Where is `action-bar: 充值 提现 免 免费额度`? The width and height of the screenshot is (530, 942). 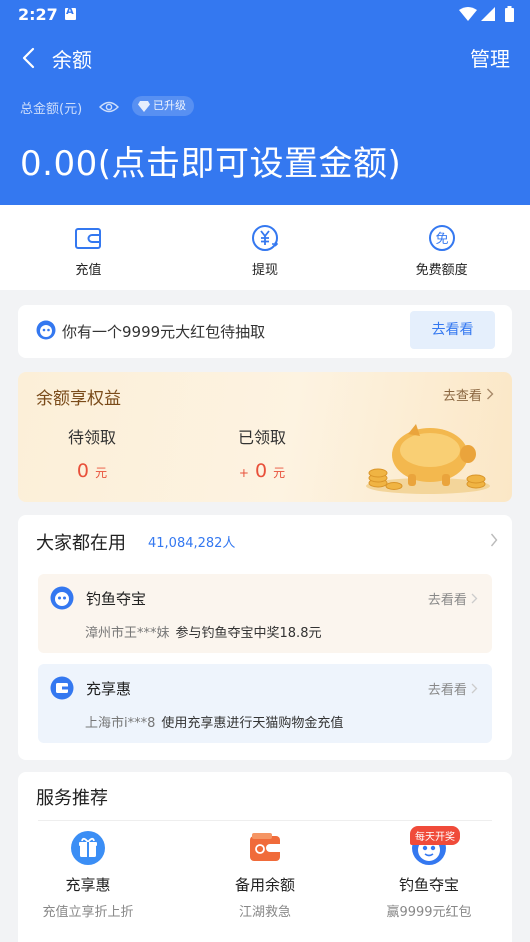 action-bar: 充值 提现 免 免费额度 is located at coordinates (265, 247).